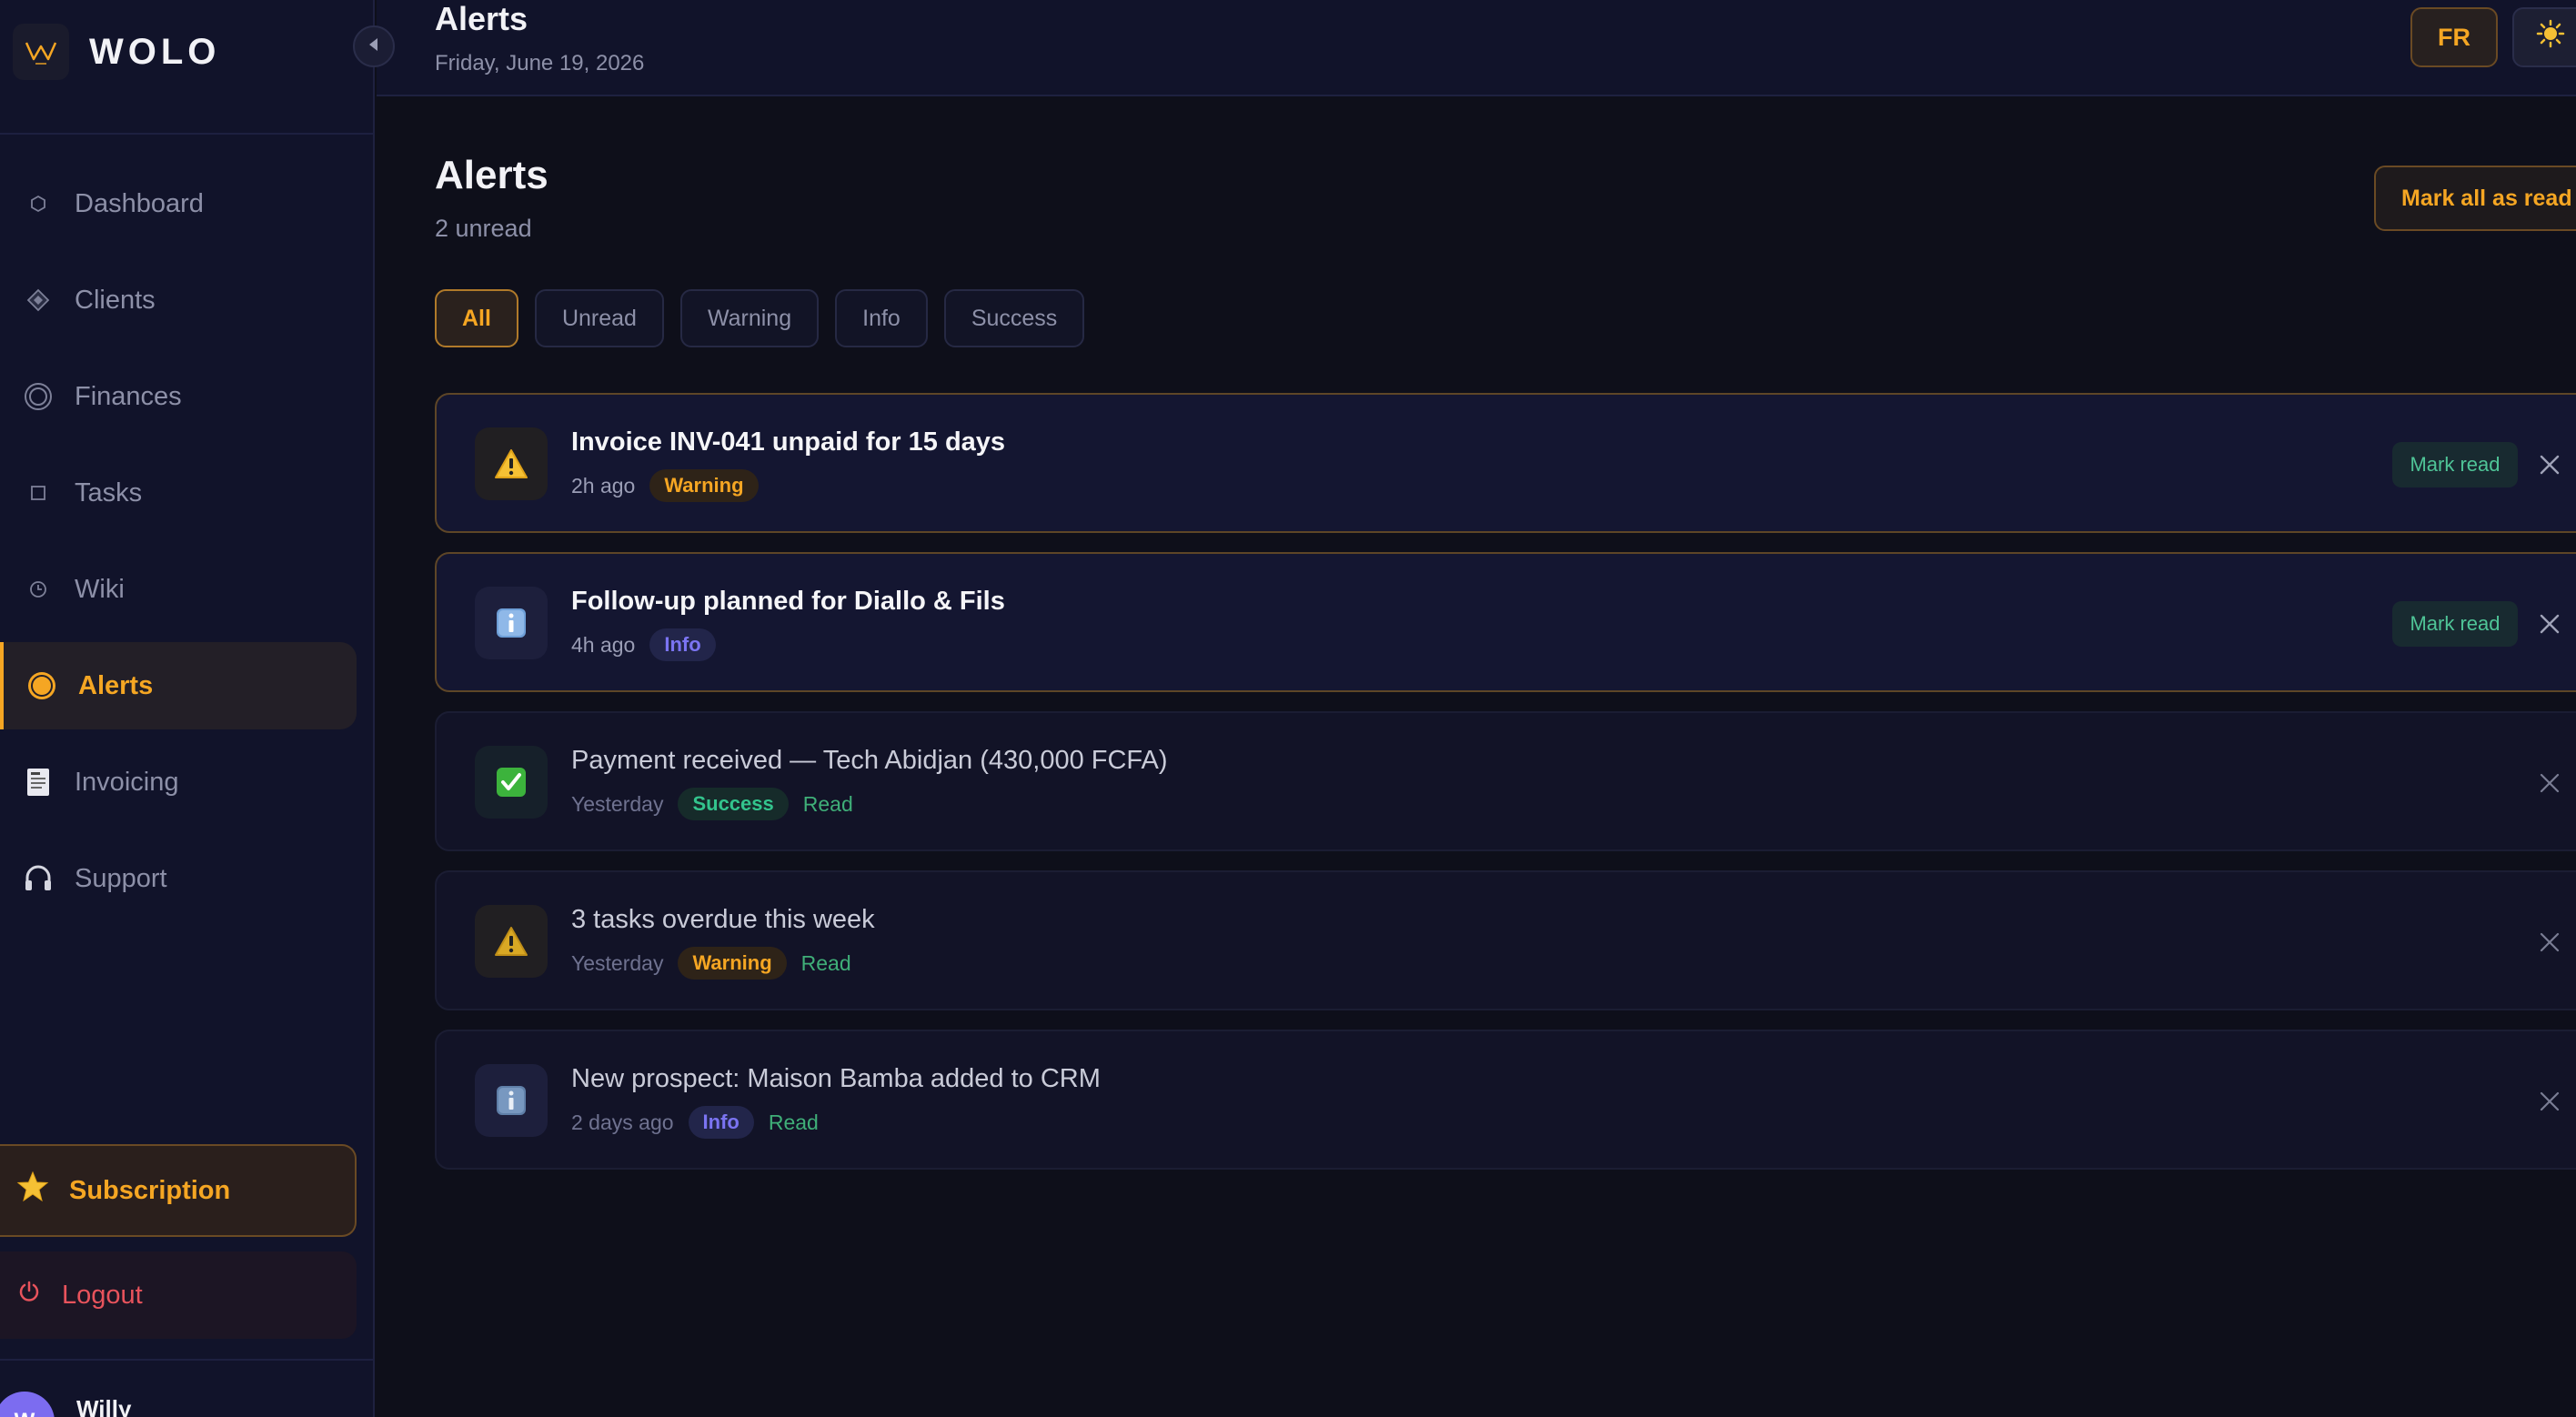 The height and width of the screenshot is (1417, 2576). I want to click on sidebar-item-clients: Clients, so click(178, 300).